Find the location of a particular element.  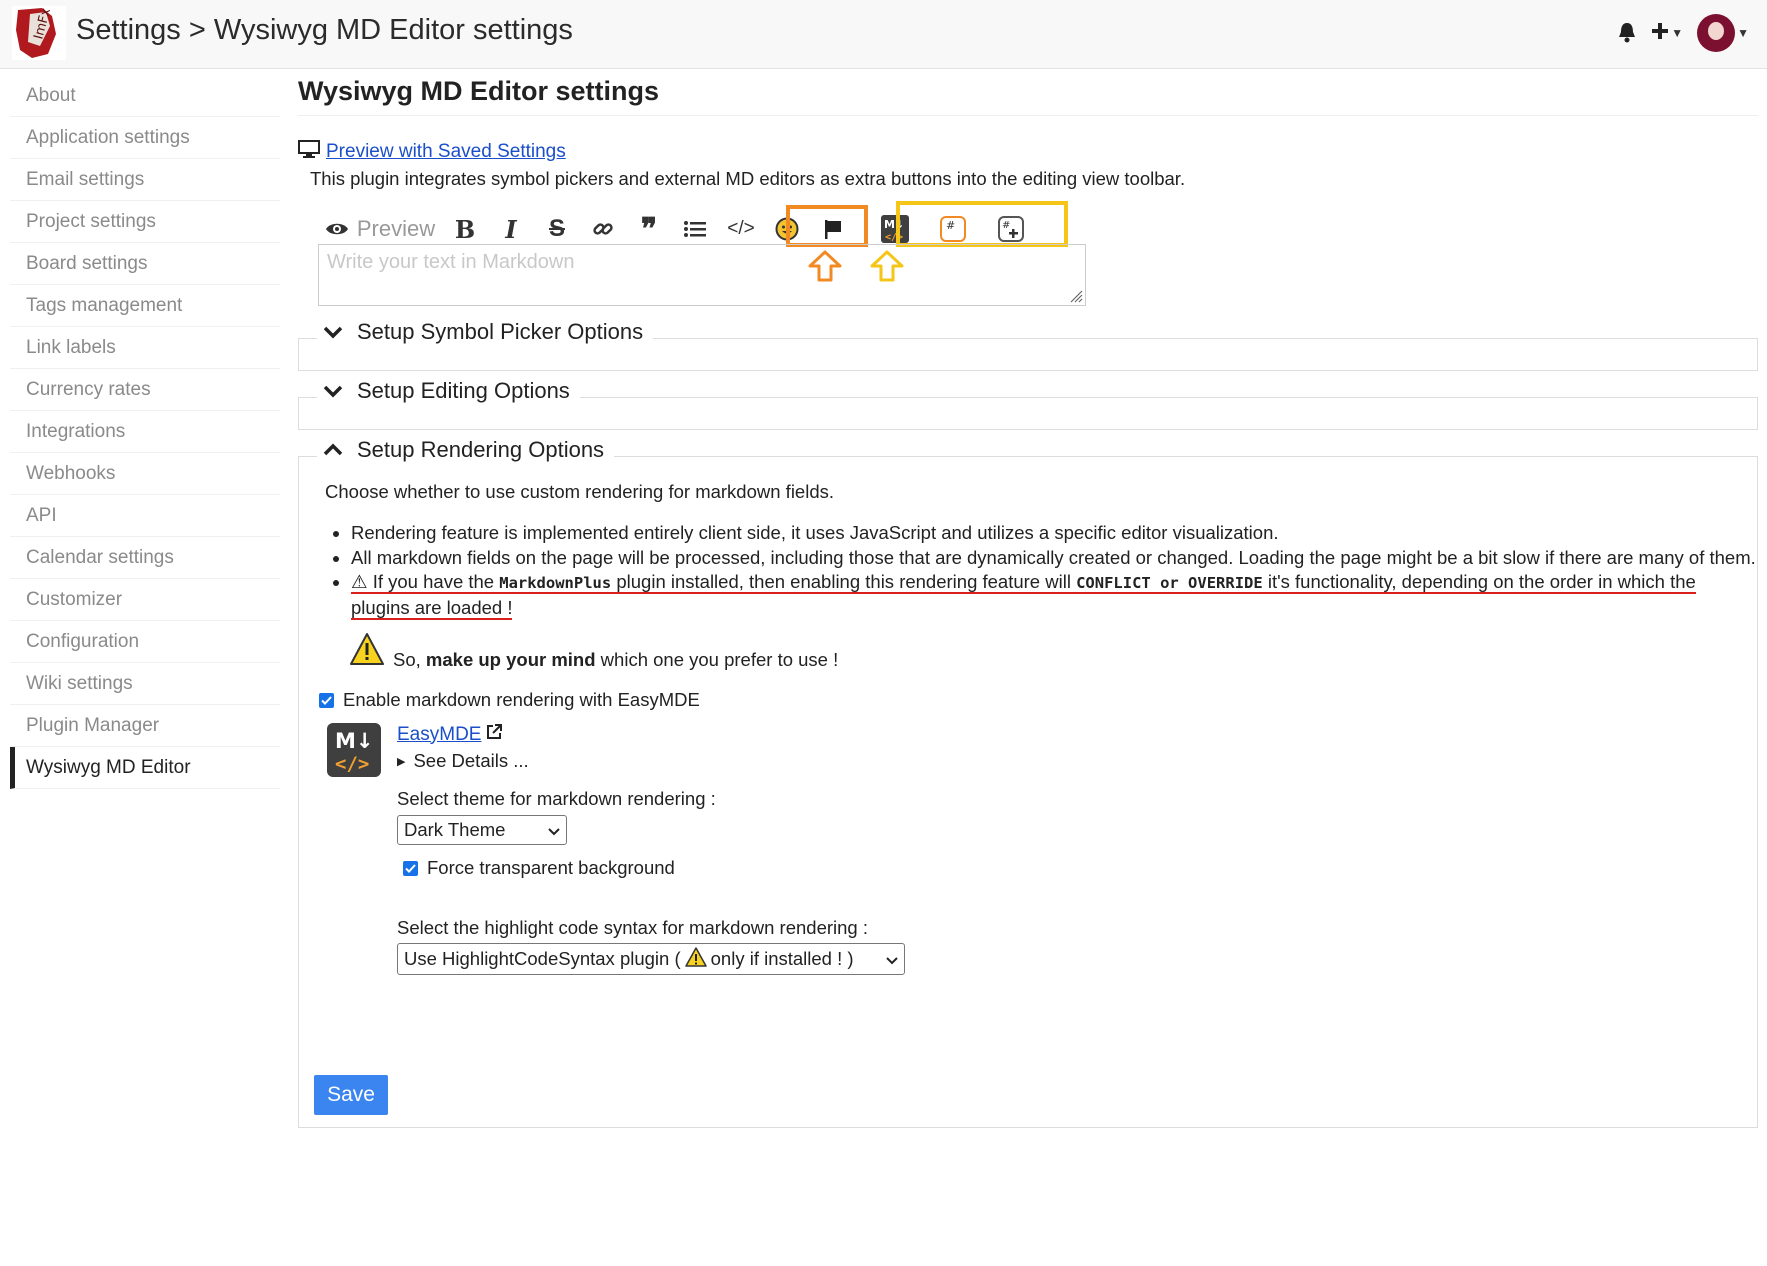

enable-rendering-row: Enable markdown rendering with EasyMDE is located at coordinates (1039, 700).